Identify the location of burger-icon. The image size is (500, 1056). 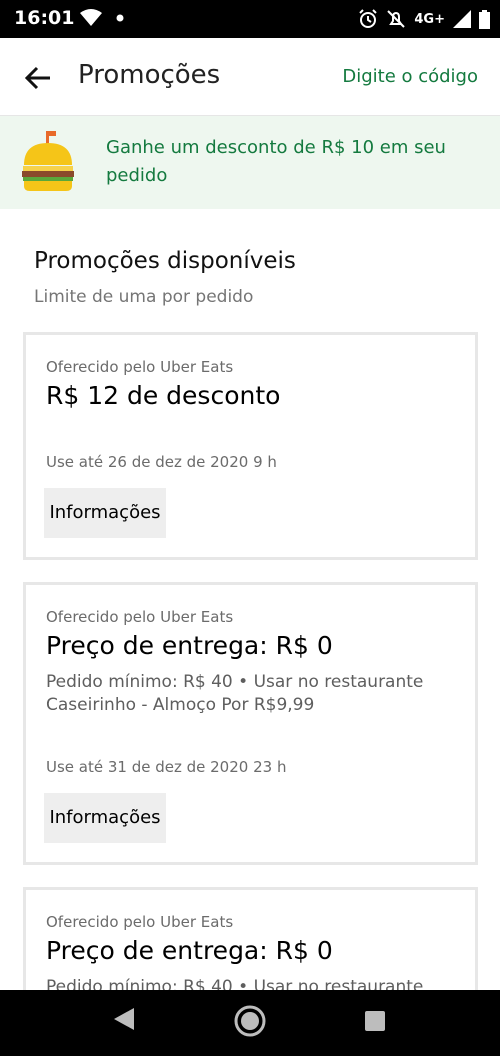
(48, 163).